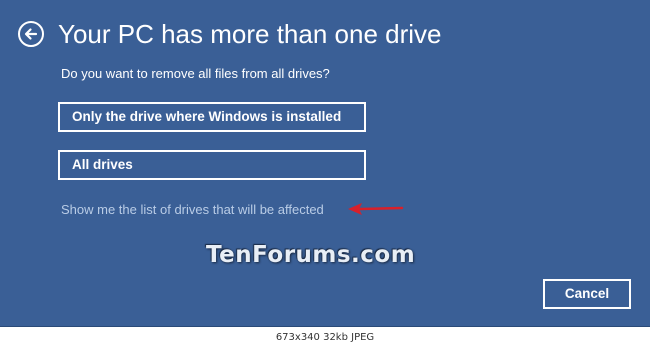 The width and height of the screenshot is (650, 345). Describe the element at coordinates (250, 34) in the screenshot. I see `page-title: Your PC has more than one drive` at that location.